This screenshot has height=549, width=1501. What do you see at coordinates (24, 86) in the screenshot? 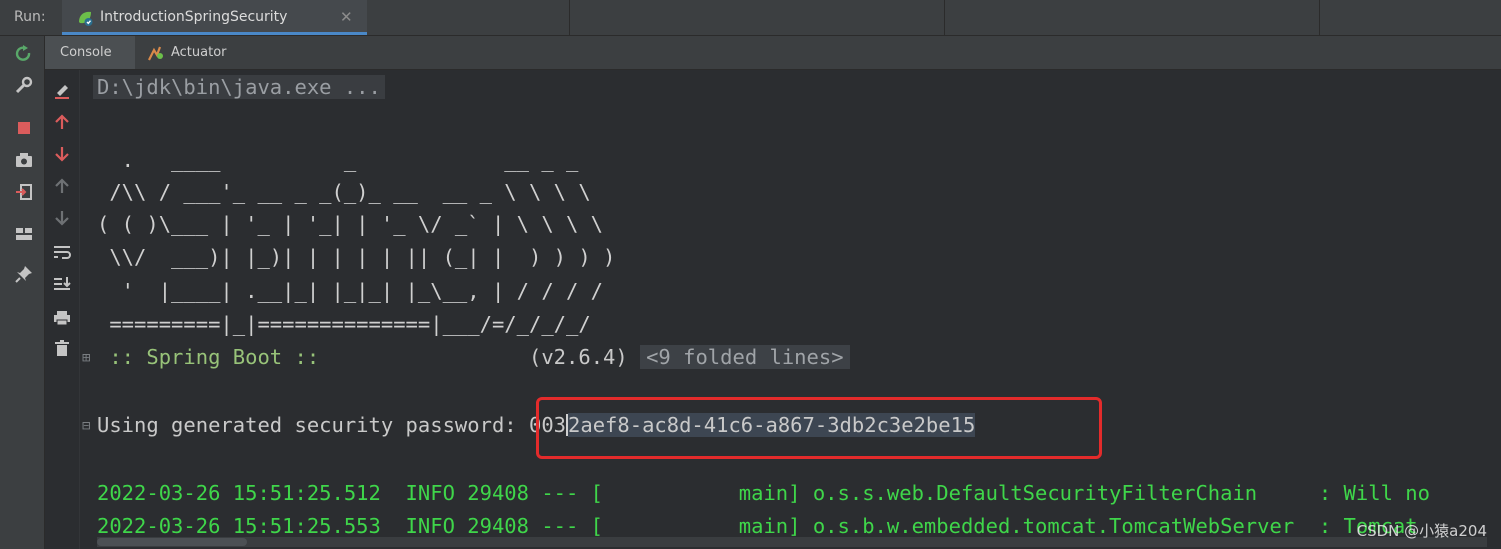
I see `wrench-icon` at bounding box center [24, 86].